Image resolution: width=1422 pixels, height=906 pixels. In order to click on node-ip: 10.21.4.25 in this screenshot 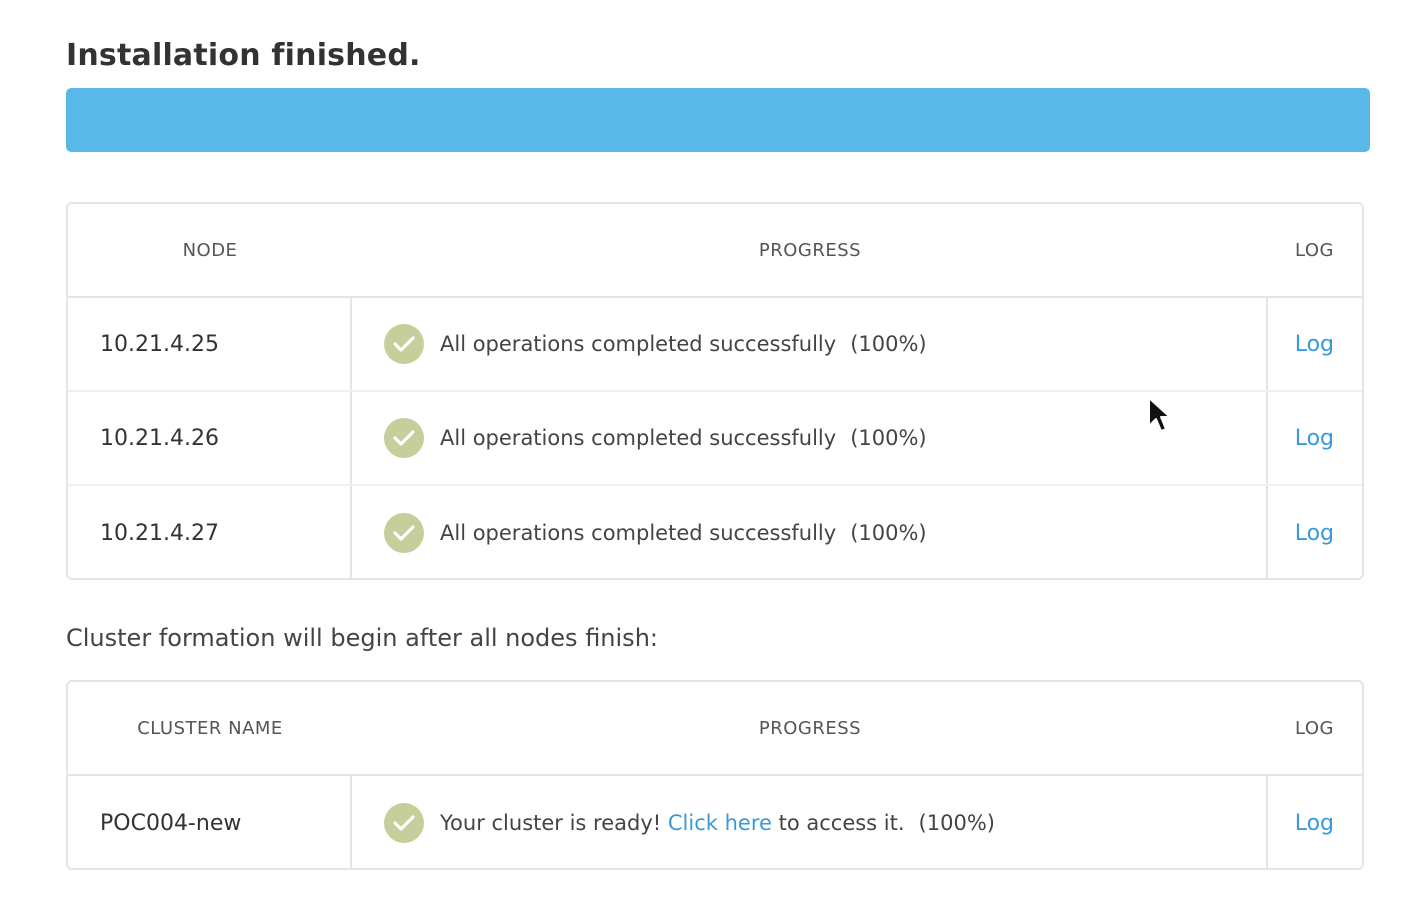, I will do `click(159, 344)`.